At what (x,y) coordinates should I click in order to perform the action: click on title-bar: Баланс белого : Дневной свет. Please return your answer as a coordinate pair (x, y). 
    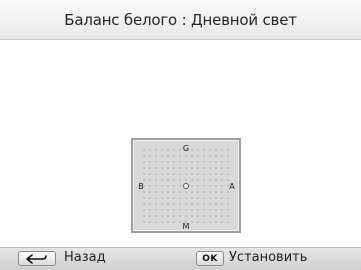
    Looking at the image, I should click on (180, 20).